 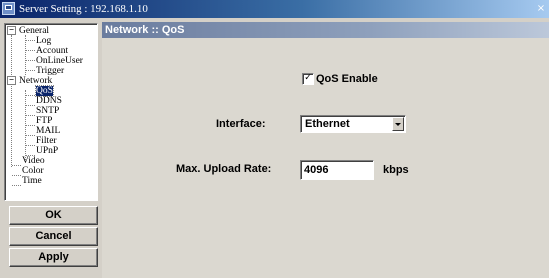 What do you see at coordinates (308, 79) in the screenshot?
I see `qos-enable-checkbox: ✓` at bounding box center [308, 79].